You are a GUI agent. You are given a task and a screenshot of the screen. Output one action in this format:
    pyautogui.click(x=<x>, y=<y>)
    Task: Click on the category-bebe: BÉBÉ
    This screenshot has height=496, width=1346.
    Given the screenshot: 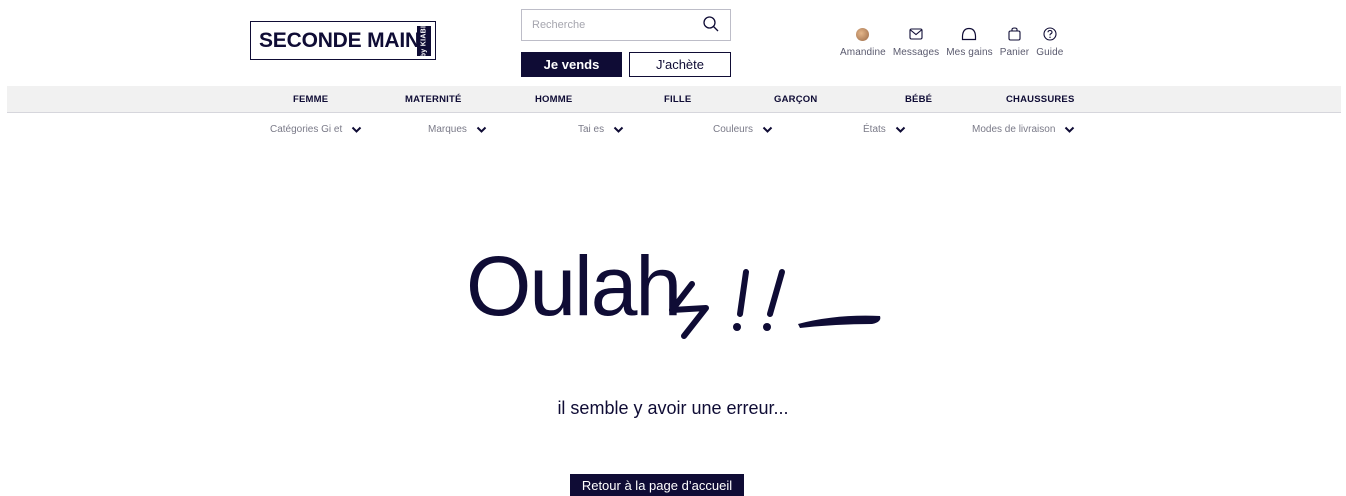 What is the action you would take?
    pyautogui.click(x=918, y=99)
    